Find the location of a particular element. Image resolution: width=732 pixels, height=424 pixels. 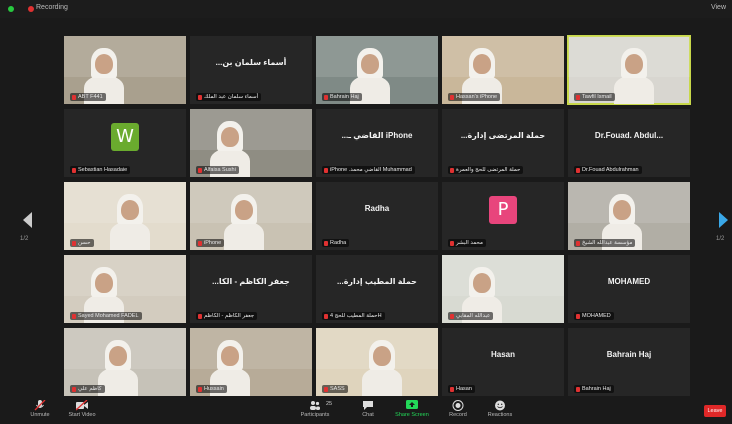

participant-name-label: iPhone .القاضي محمد Muhammad is located at coordinates (368, 170).